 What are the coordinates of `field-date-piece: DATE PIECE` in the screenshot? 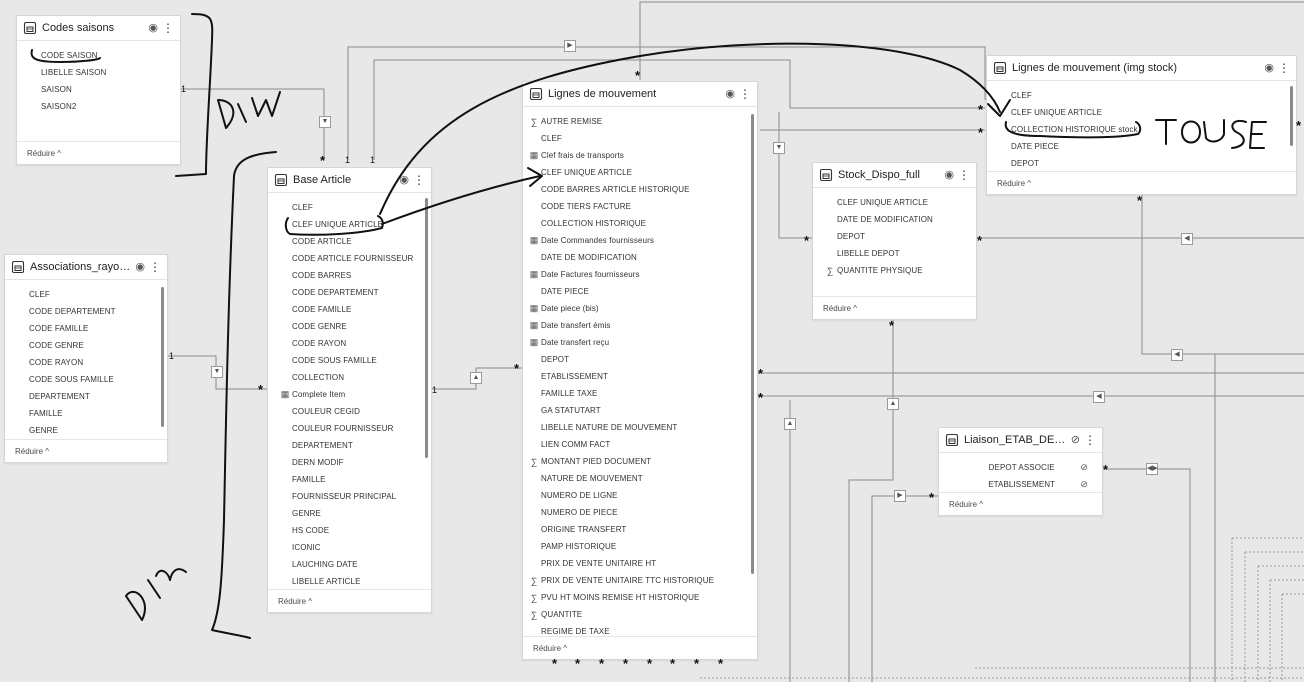 It's located at (1146, 146).